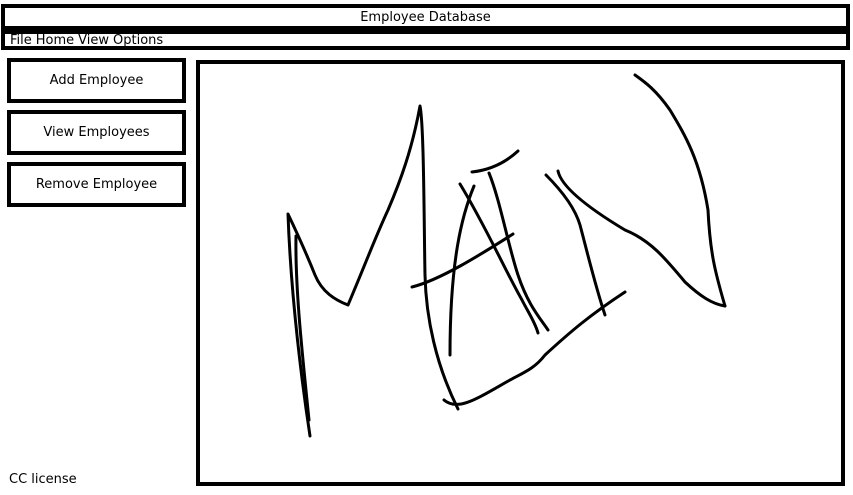  I want to click on sketch-letter-m, so click(373, 271).